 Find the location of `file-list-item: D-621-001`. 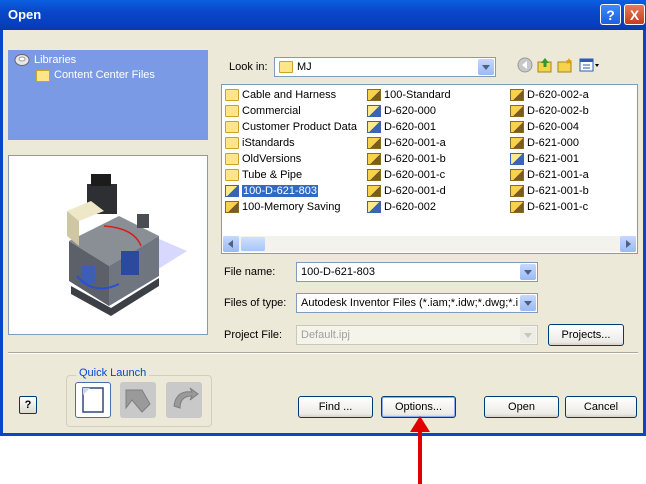

file-list-item: D-621-001 is located at coordinates (549, 159).